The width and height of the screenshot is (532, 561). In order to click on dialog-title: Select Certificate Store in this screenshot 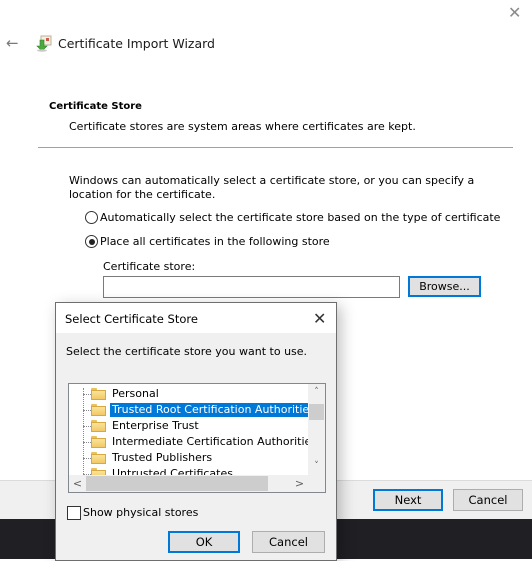, I will do `click(131, 319)`.